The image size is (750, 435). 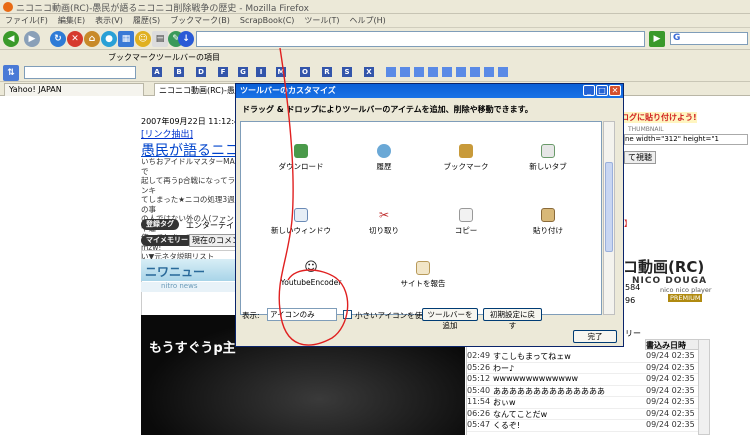 I want to click on comment-text: おぃw, so click(x=504, y=402).